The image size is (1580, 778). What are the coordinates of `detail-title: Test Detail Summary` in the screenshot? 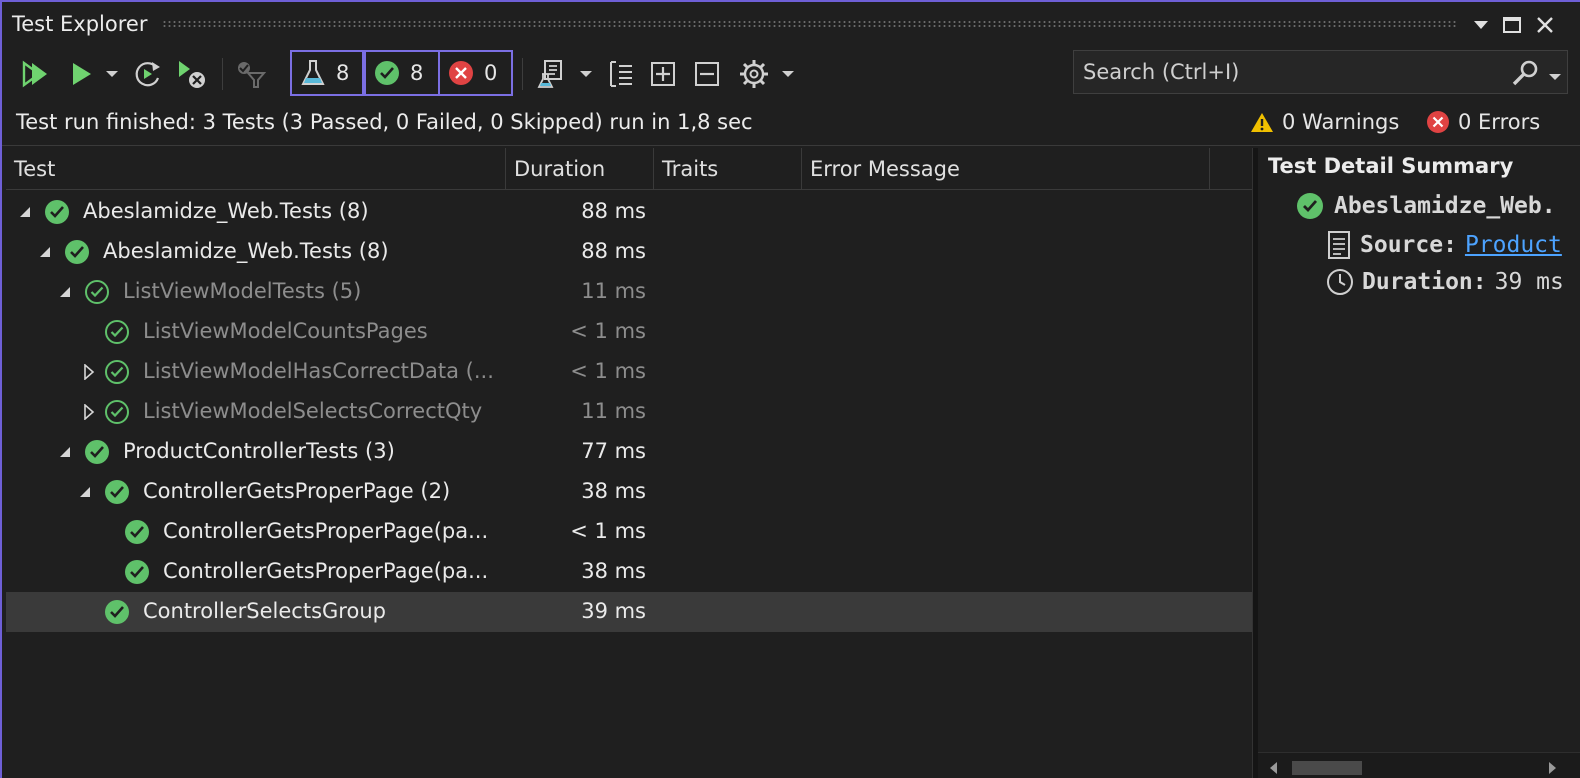 It's located at (1391, 166).